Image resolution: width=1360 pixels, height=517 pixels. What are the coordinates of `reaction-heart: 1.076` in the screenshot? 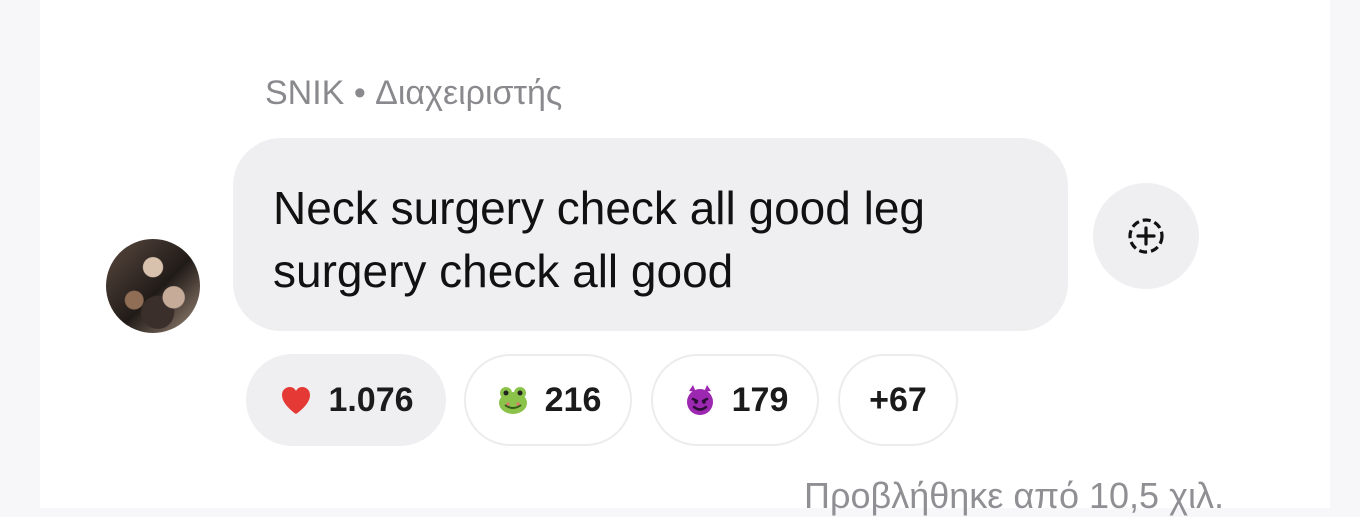 It's located at (346, 400).